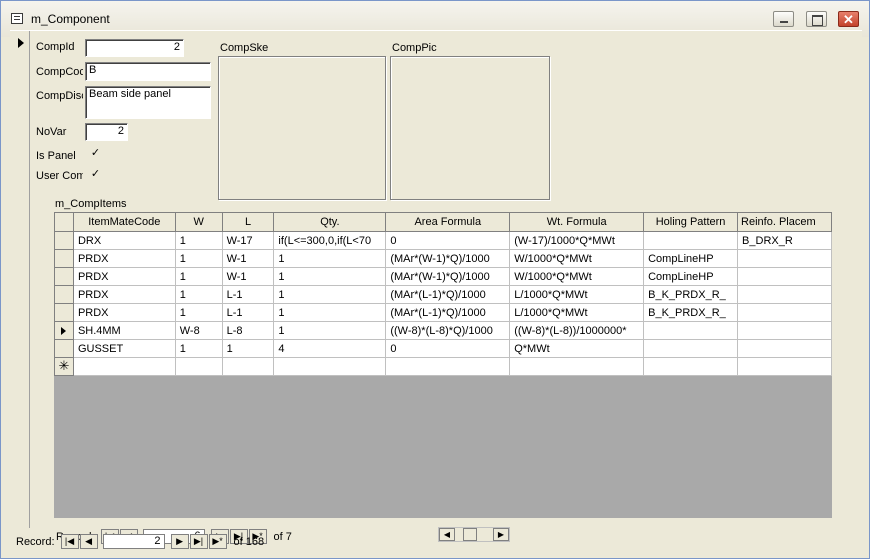 The image size is (870, 559). What do you see at coordinates (248, 222) in the screenshot?
I see `column-header: L` at bounding box center [248, 222].